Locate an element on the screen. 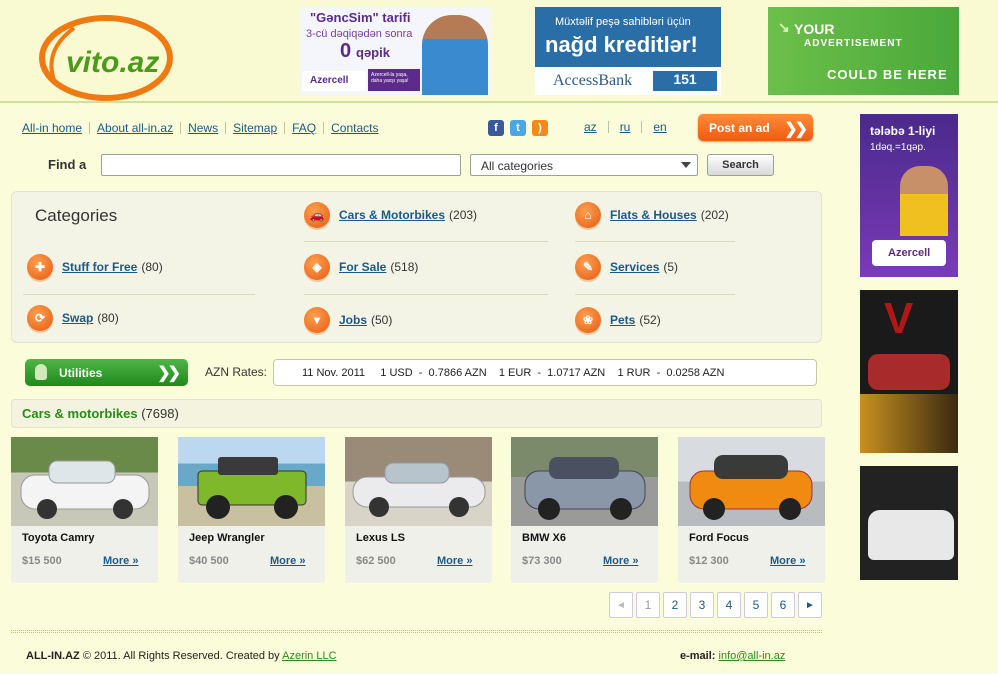 Image resolution: width=998 pixels, height=674 pixels. category-cars: 🚗 Cars & Motorbikes (203) is located at coordinates (390, 215).